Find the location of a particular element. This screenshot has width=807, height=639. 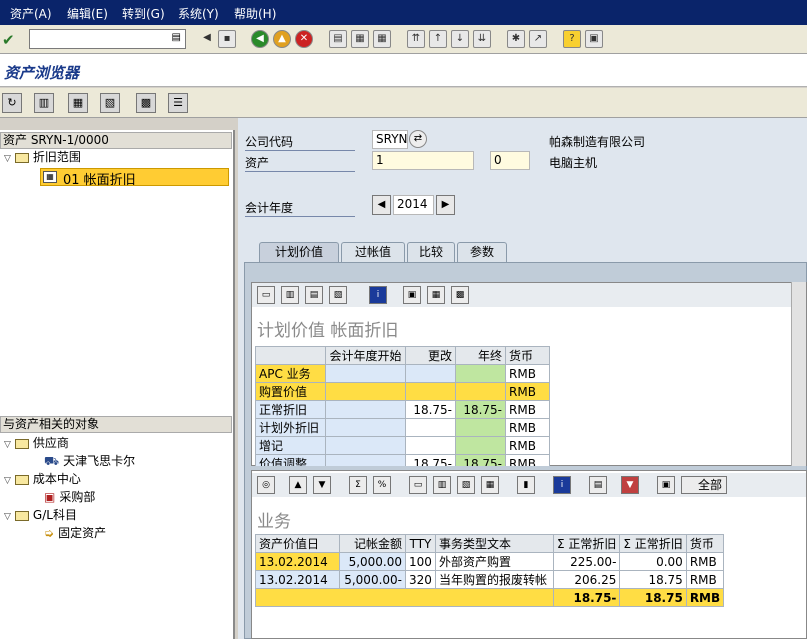

all-button: 全部 is located at coordinates (704, 485).